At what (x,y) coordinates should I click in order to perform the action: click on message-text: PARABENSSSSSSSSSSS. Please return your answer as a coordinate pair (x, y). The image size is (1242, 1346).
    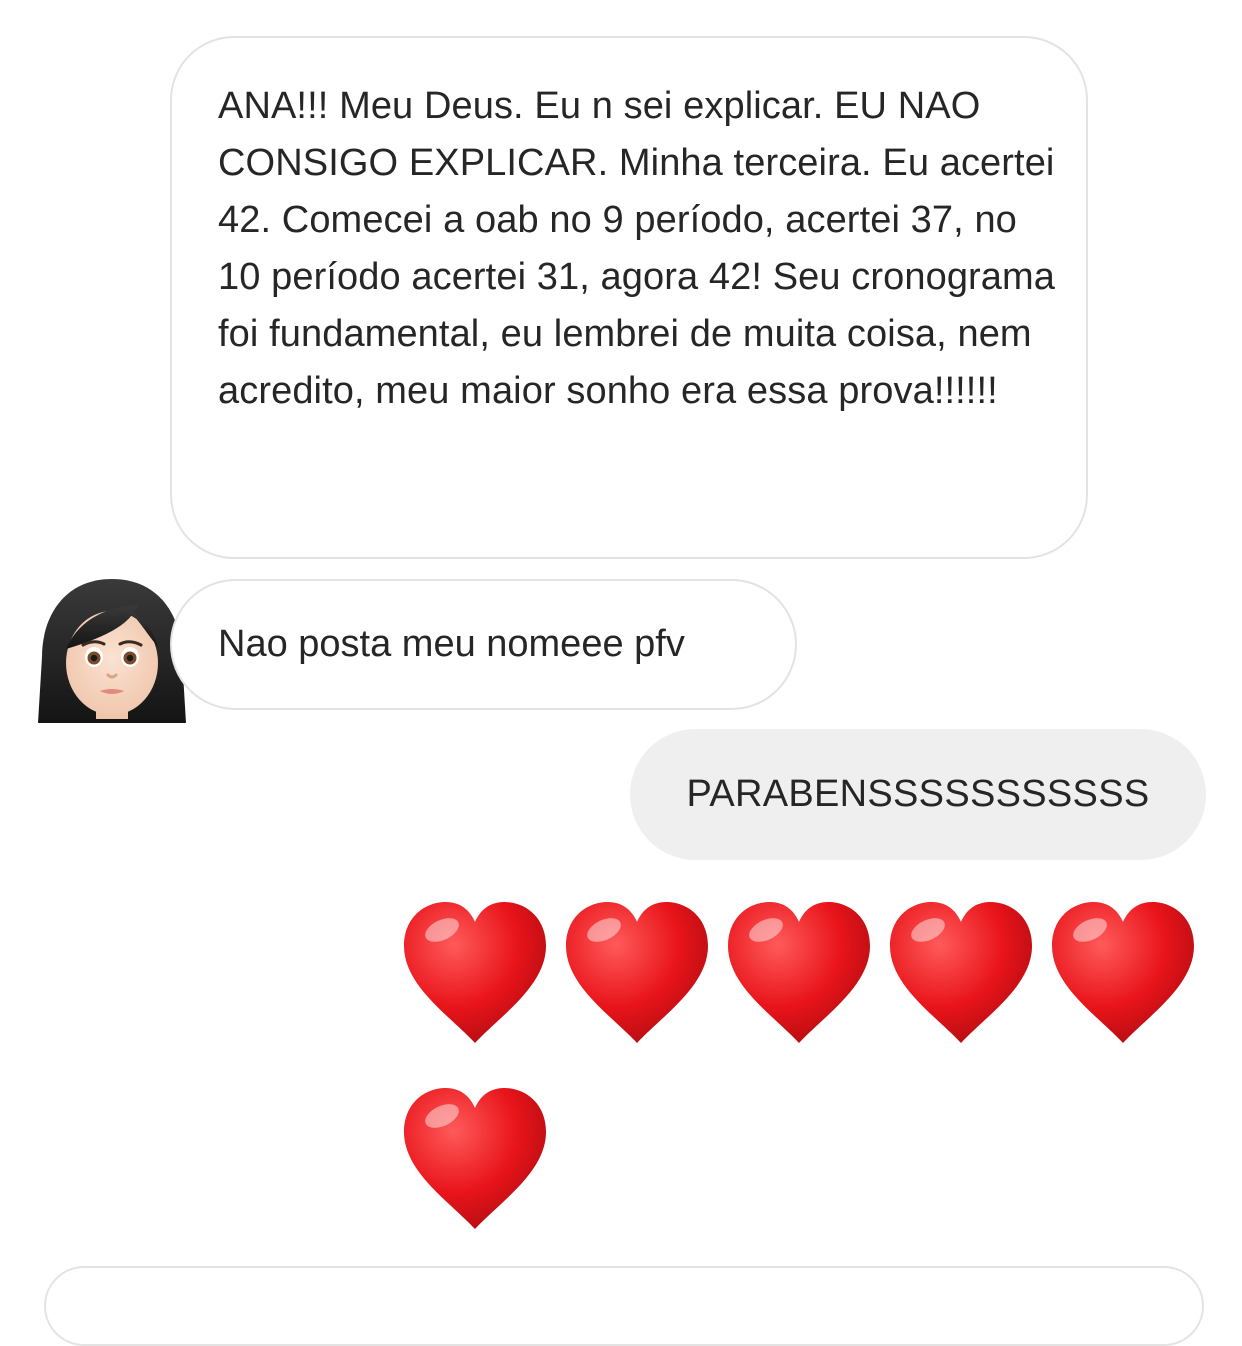
    Looking at the image, I should click on (918, 794).